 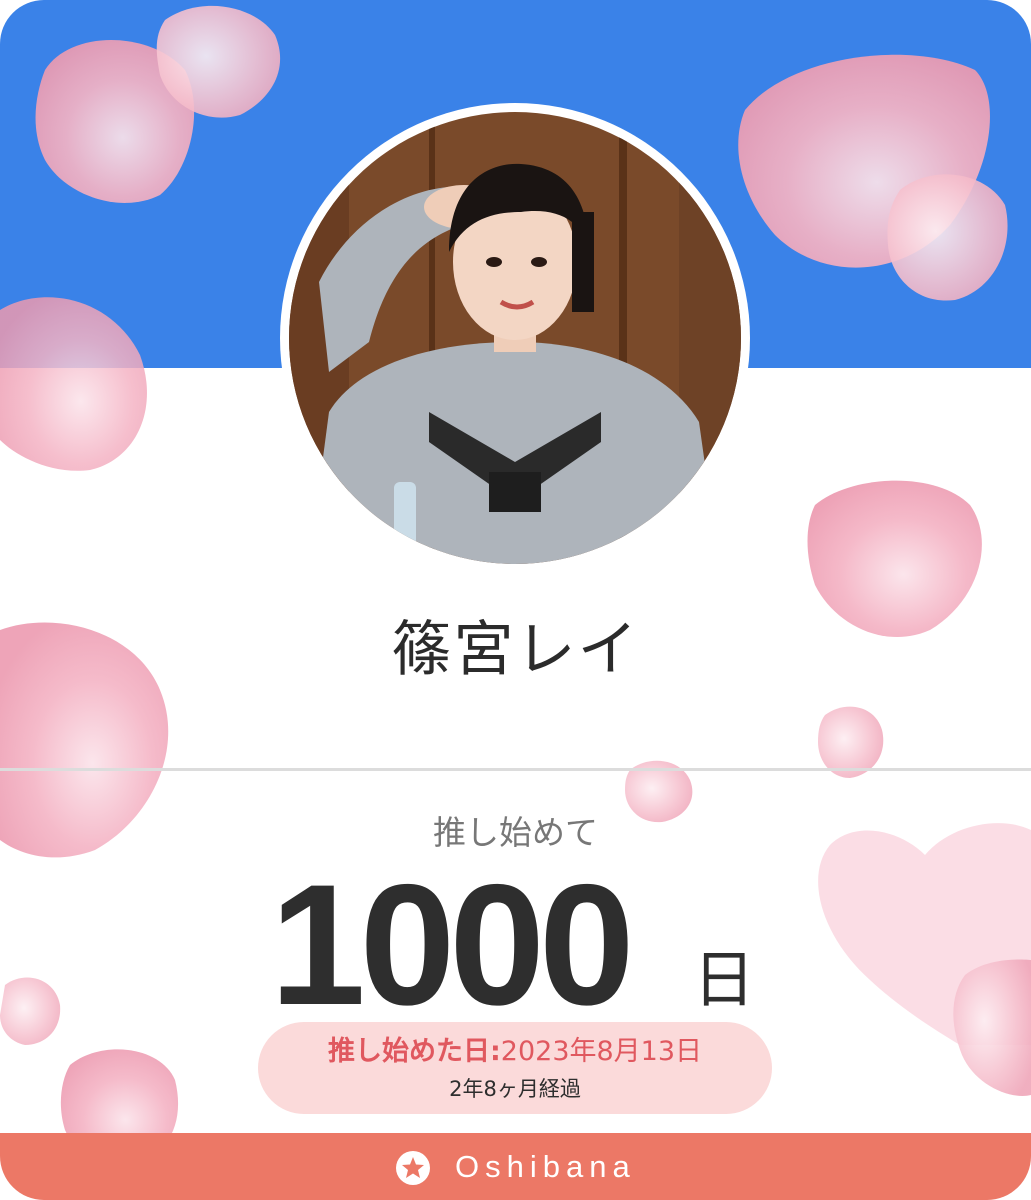 I want to click on days-counter: 1000 日, so click(x=515, y=945).